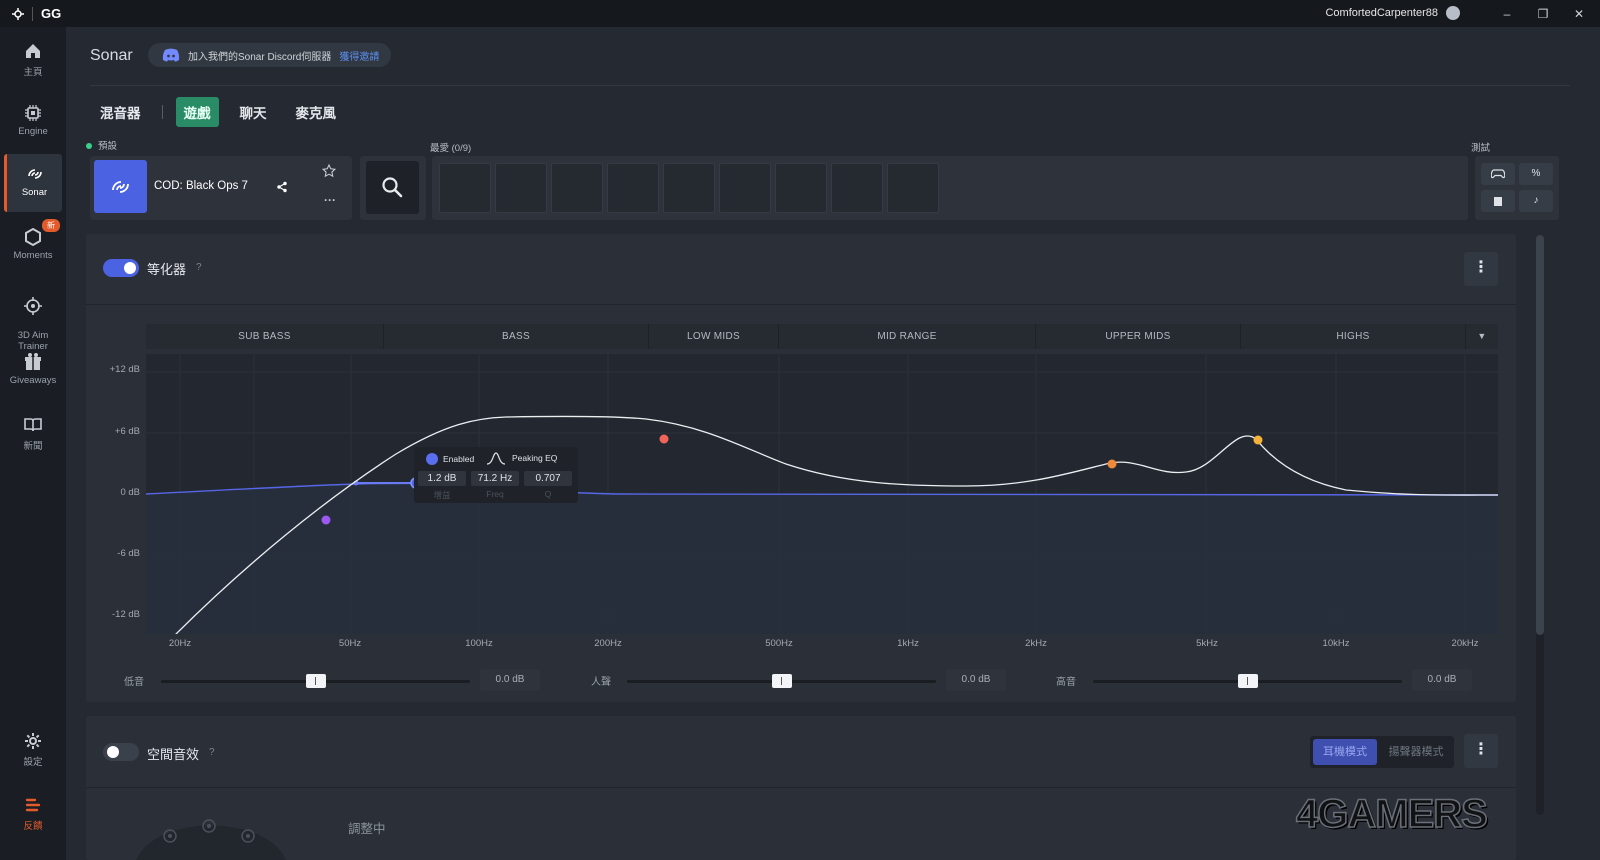 Image resolution: width=1600 pixels, height=860 pixels. I want to click on spatial-audio-menu-button: ⋮, so click(1481, 751).